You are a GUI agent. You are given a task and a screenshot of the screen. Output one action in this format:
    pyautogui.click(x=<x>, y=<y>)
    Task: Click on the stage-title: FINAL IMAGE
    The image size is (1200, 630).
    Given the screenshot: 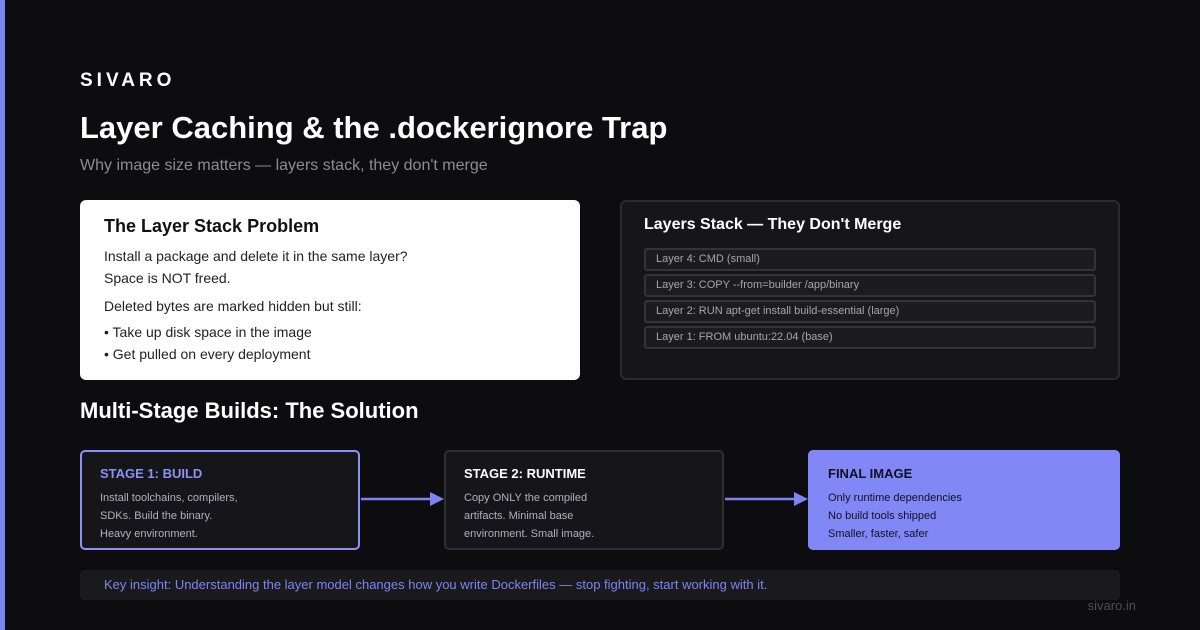 What is the action you would take?
    pyautogui.click(x=870, y=473)
    